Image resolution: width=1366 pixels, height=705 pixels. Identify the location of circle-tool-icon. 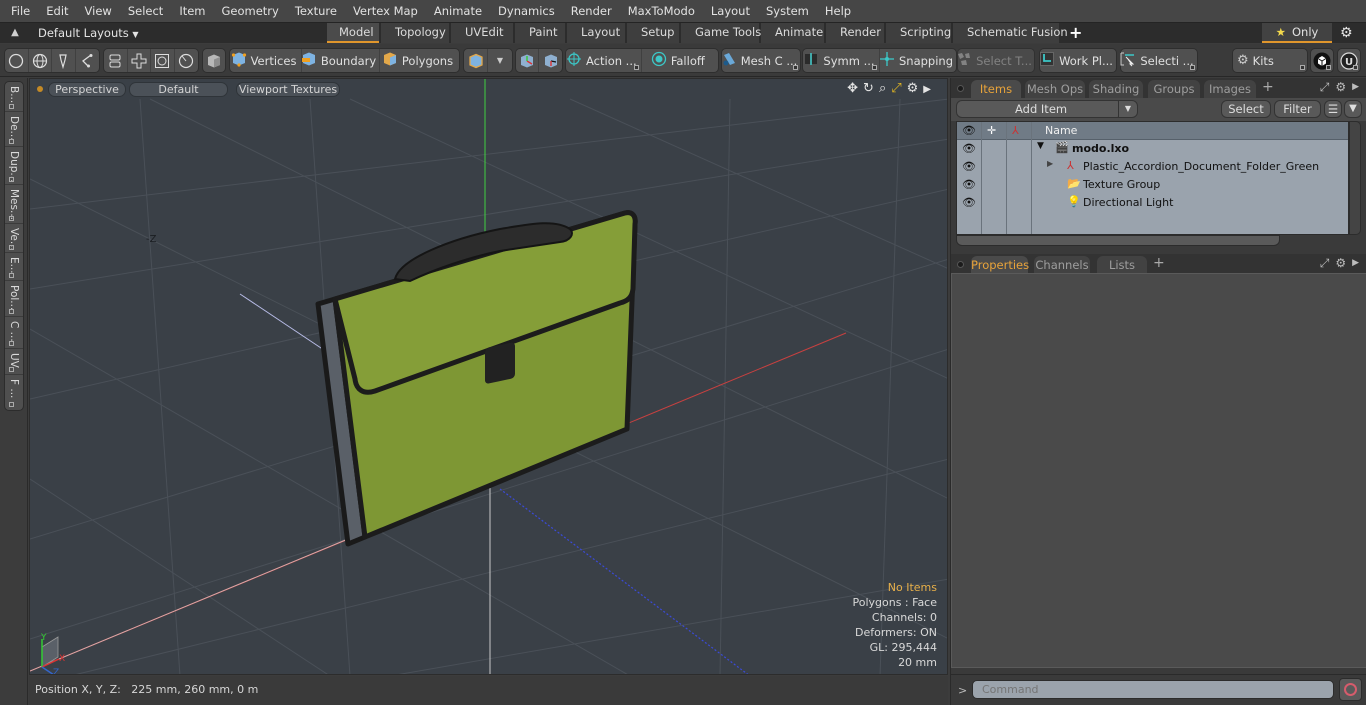
(17, 60).